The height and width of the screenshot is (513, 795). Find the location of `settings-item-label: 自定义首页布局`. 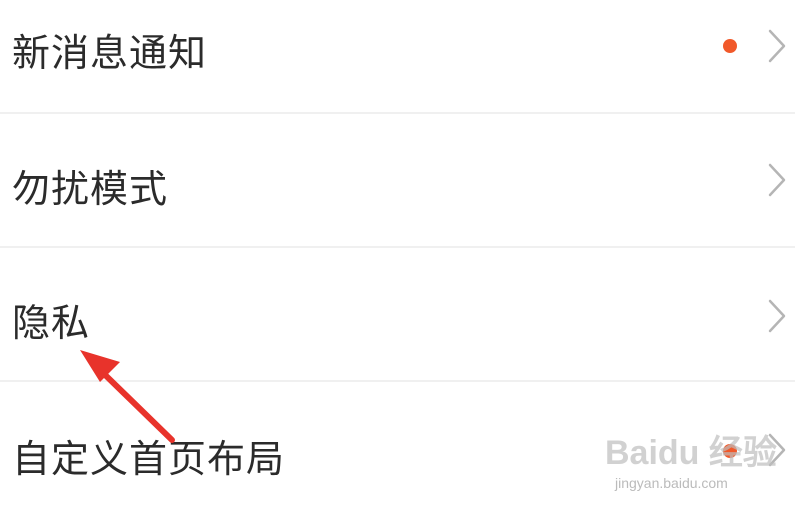

settings-item-label: 自定义首页布局 is located at coordinates (149, 459).